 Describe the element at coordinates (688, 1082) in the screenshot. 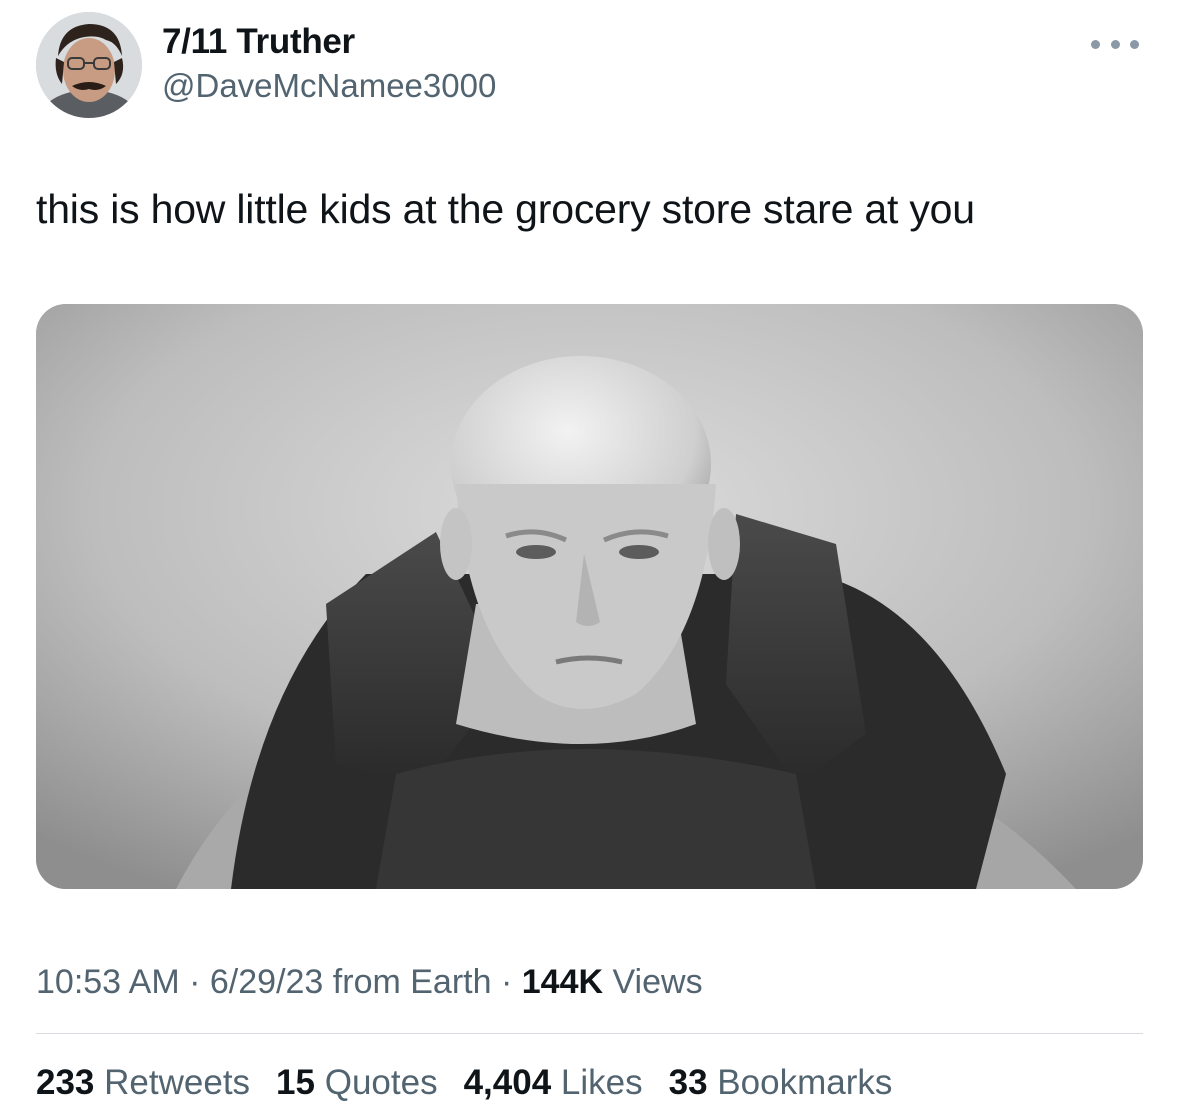

I see `bookmarks-count: 33` at that location.